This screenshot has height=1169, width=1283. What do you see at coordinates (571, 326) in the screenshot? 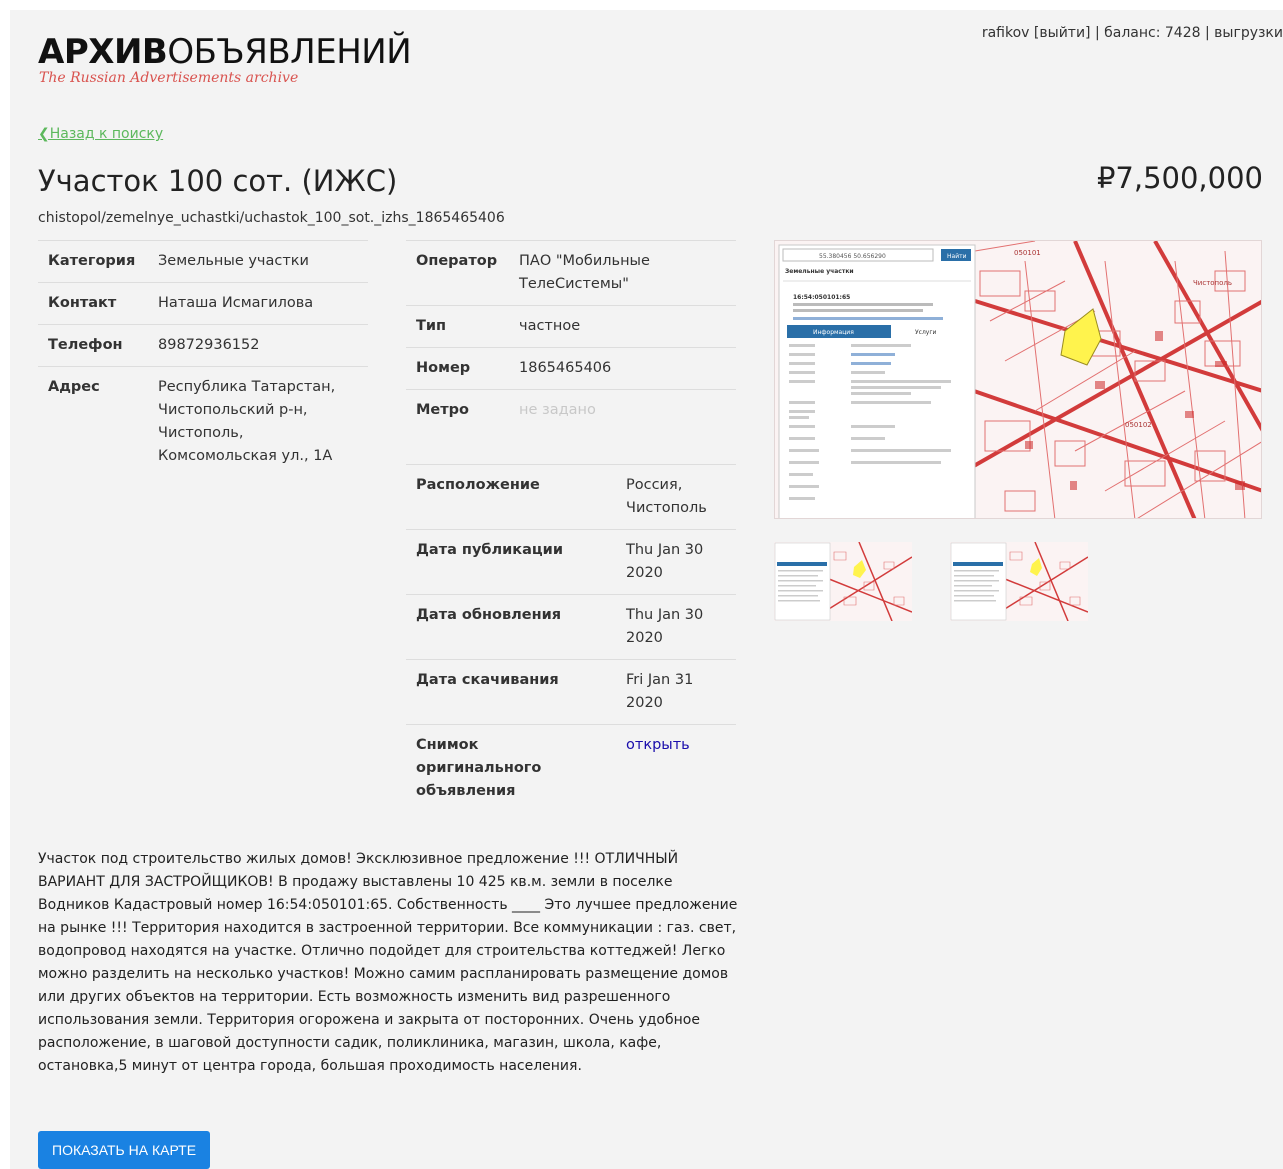
I see `detail-row-type: Тип частное` at bounding box center [571, 326].